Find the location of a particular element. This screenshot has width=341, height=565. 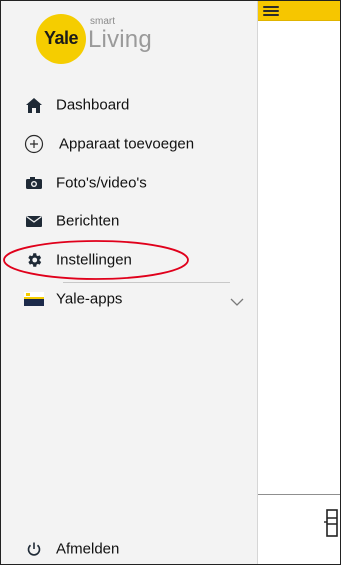

menu-item-messages: Berichten is located at coordinates (129, 221).